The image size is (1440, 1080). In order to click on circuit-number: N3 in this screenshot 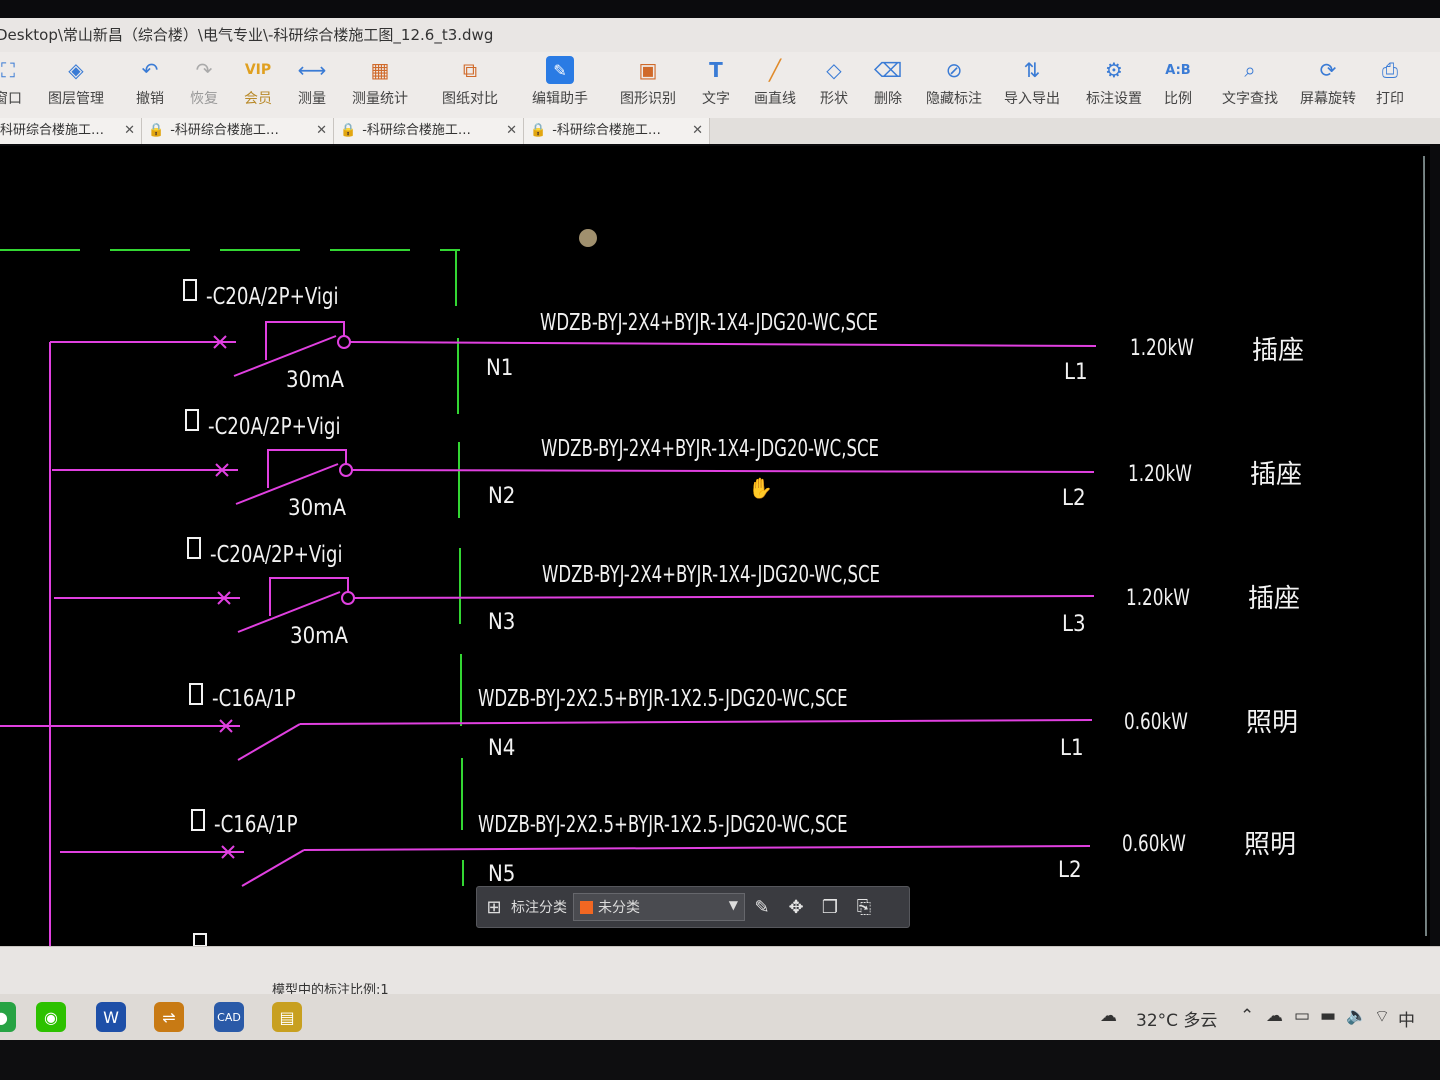, I will do `click(502, 622)`.